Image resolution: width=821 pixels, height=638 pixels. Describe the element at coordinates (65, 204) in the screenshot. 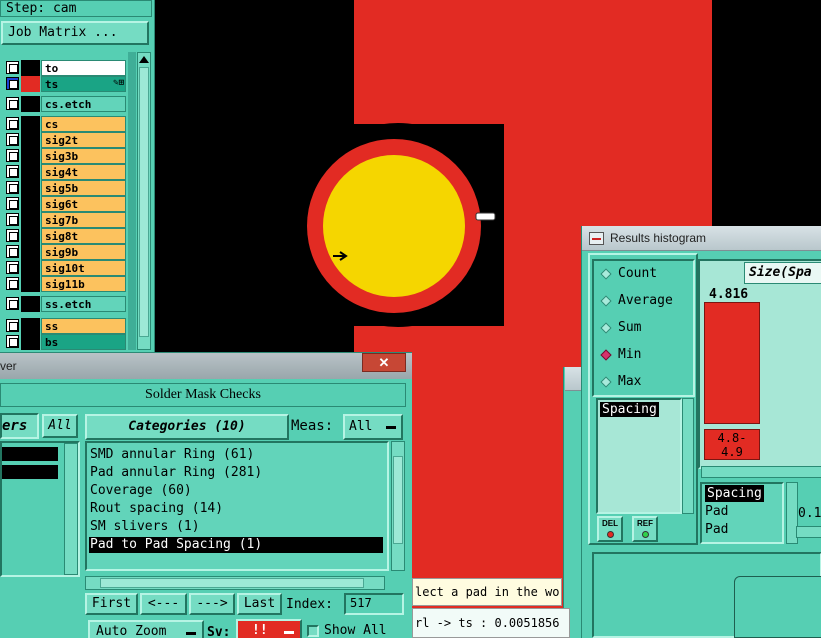

I see `layer-row-sig6t: sig6t` at that location.